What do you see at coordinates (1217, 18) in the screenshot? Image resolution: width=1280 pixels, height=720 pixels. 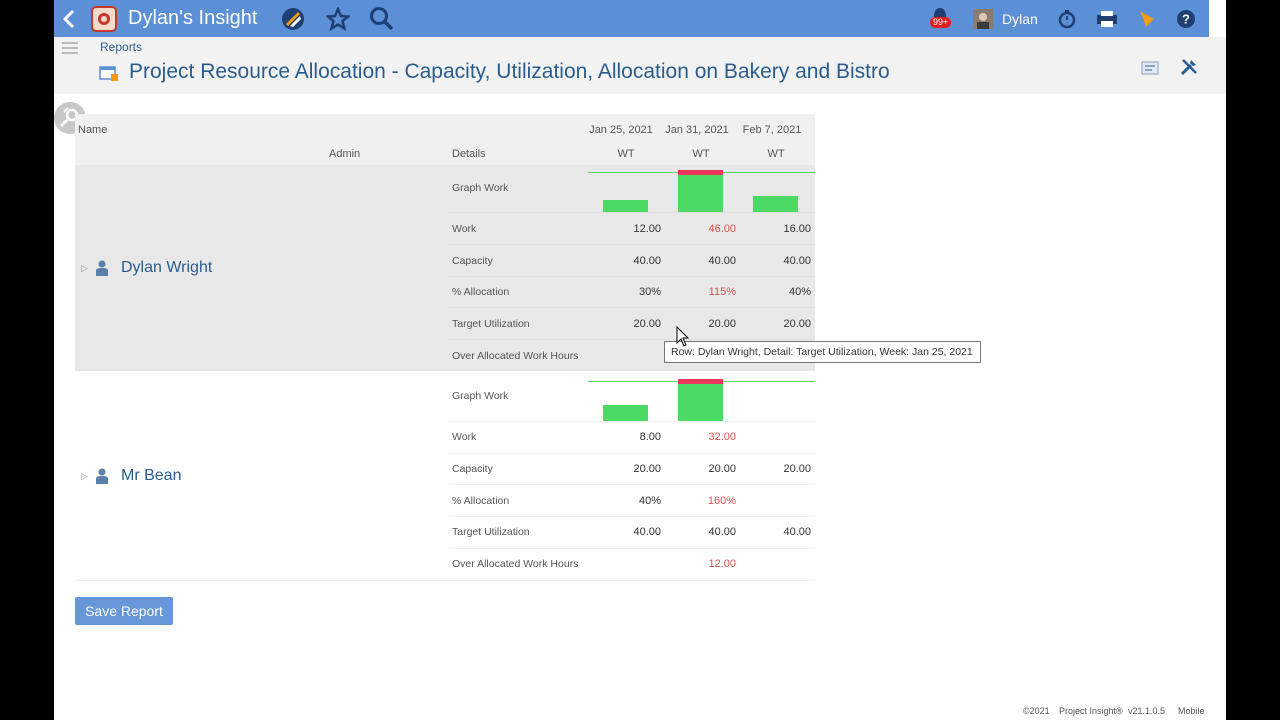 I see `topbar-gap` at bounding box center [1217, 18].